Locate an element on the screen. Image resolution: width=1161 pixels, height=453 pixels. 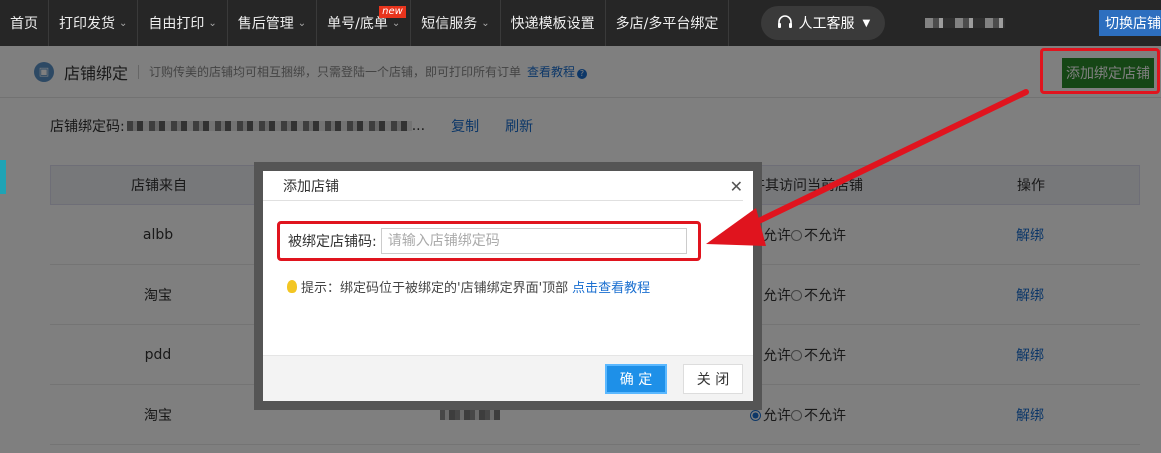
nav-item-home: 首页 is located at coordinates (24, 23).